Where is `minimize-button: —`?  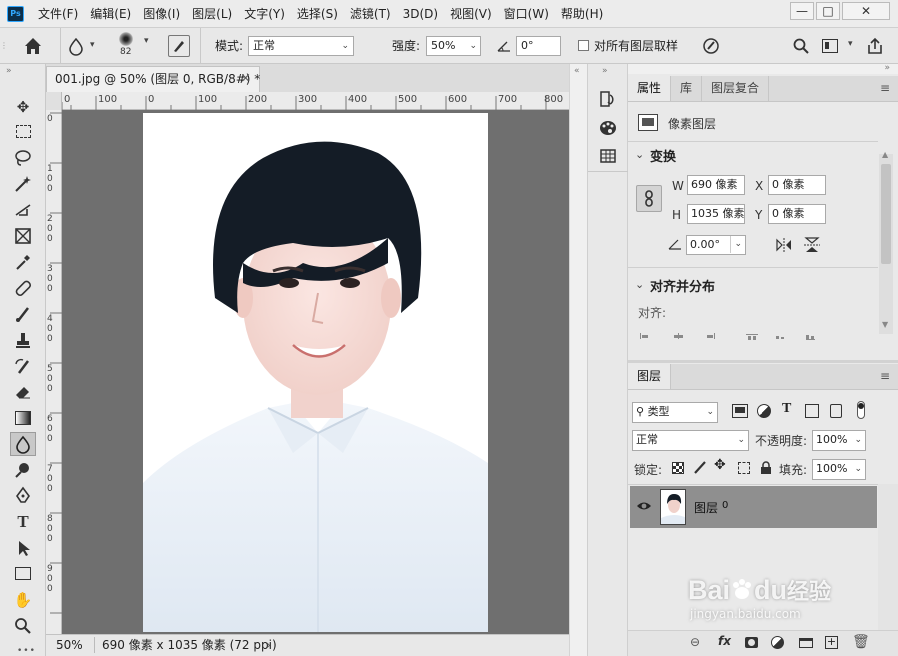
minimize-button: — is located at coordinates (802, 11).